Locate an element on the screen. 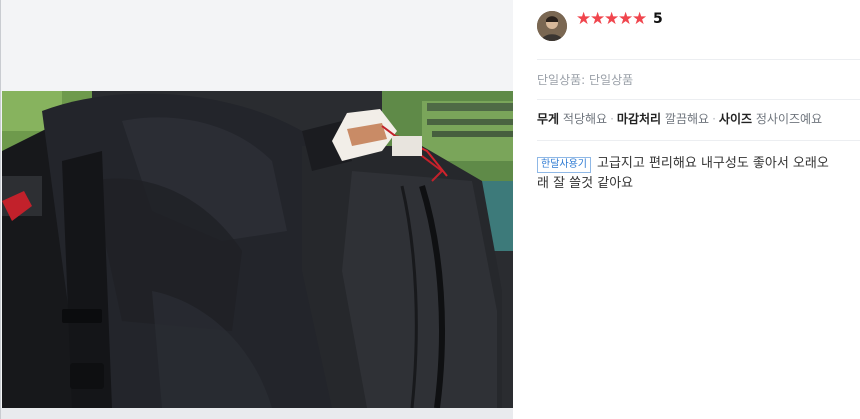  star-rating: ★ ★ ★ ★ ★ 5 is located at coordinates (619, 19).